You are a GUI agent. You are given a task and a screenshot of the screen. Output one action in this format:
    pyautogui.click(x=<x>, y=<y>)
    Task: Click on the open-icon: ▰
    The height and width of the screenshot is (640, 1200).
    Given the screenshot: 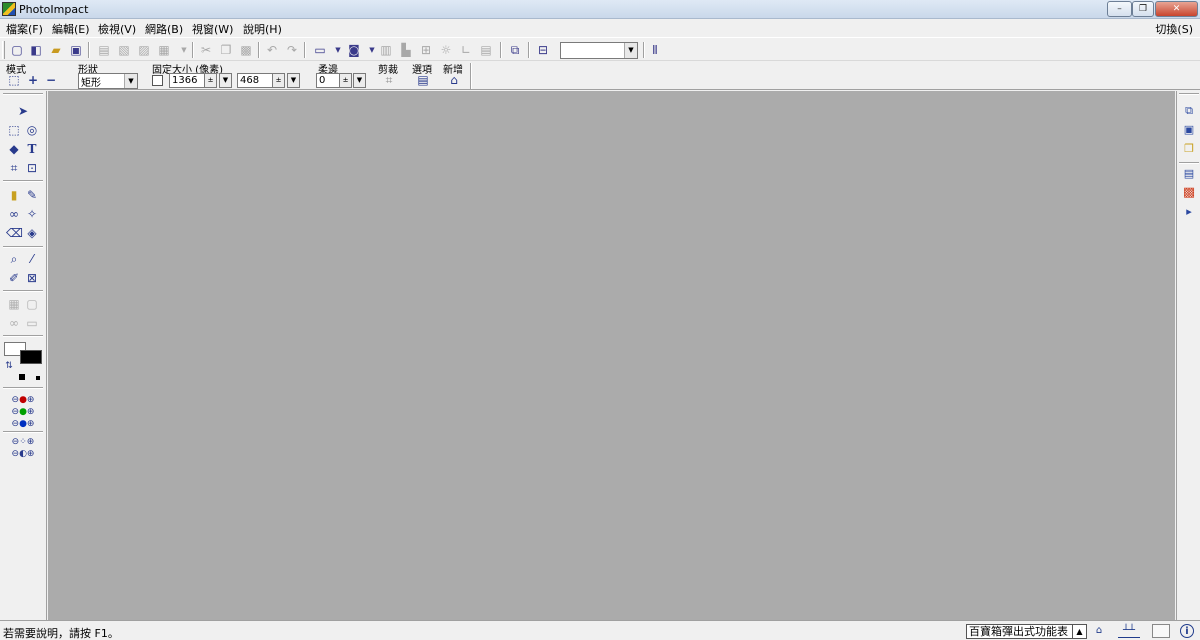 What is the action you would take?
    pyautogui.click(x=56, y=50)
    